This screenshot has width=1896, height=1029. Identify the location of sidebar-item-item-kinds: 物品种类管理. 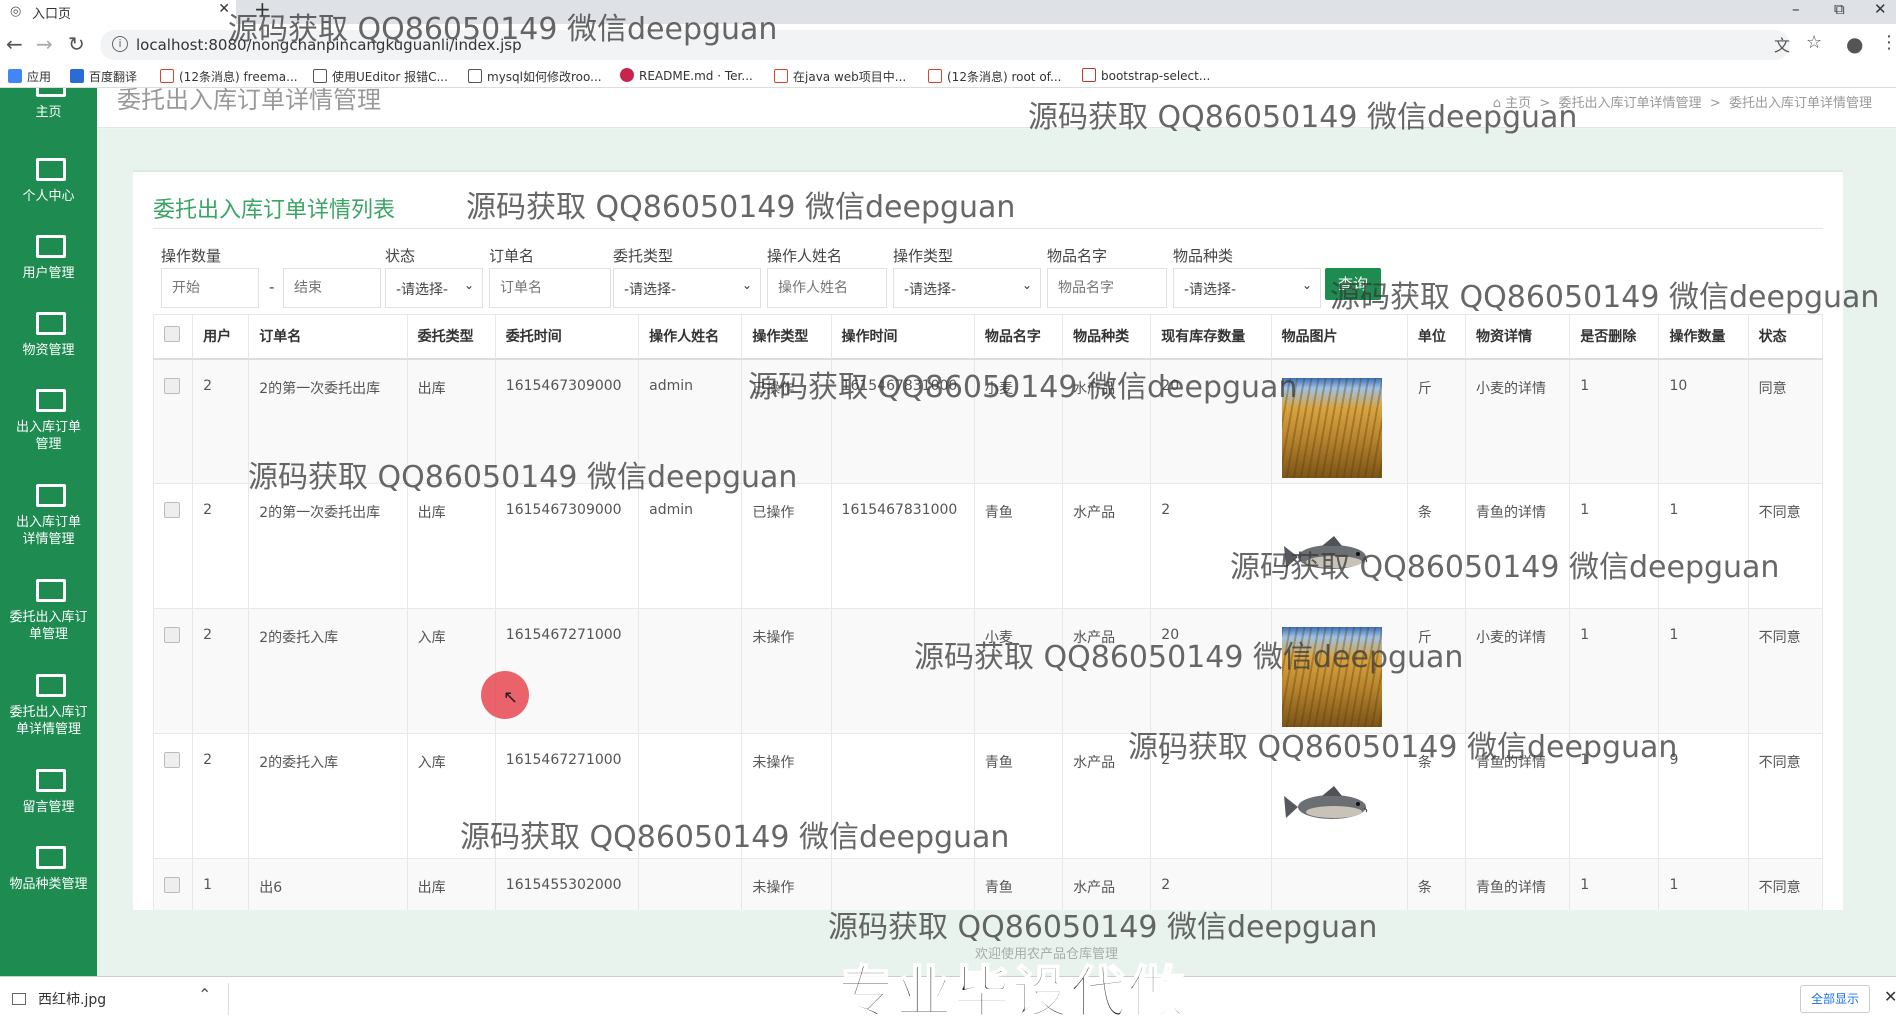
(48, 869).